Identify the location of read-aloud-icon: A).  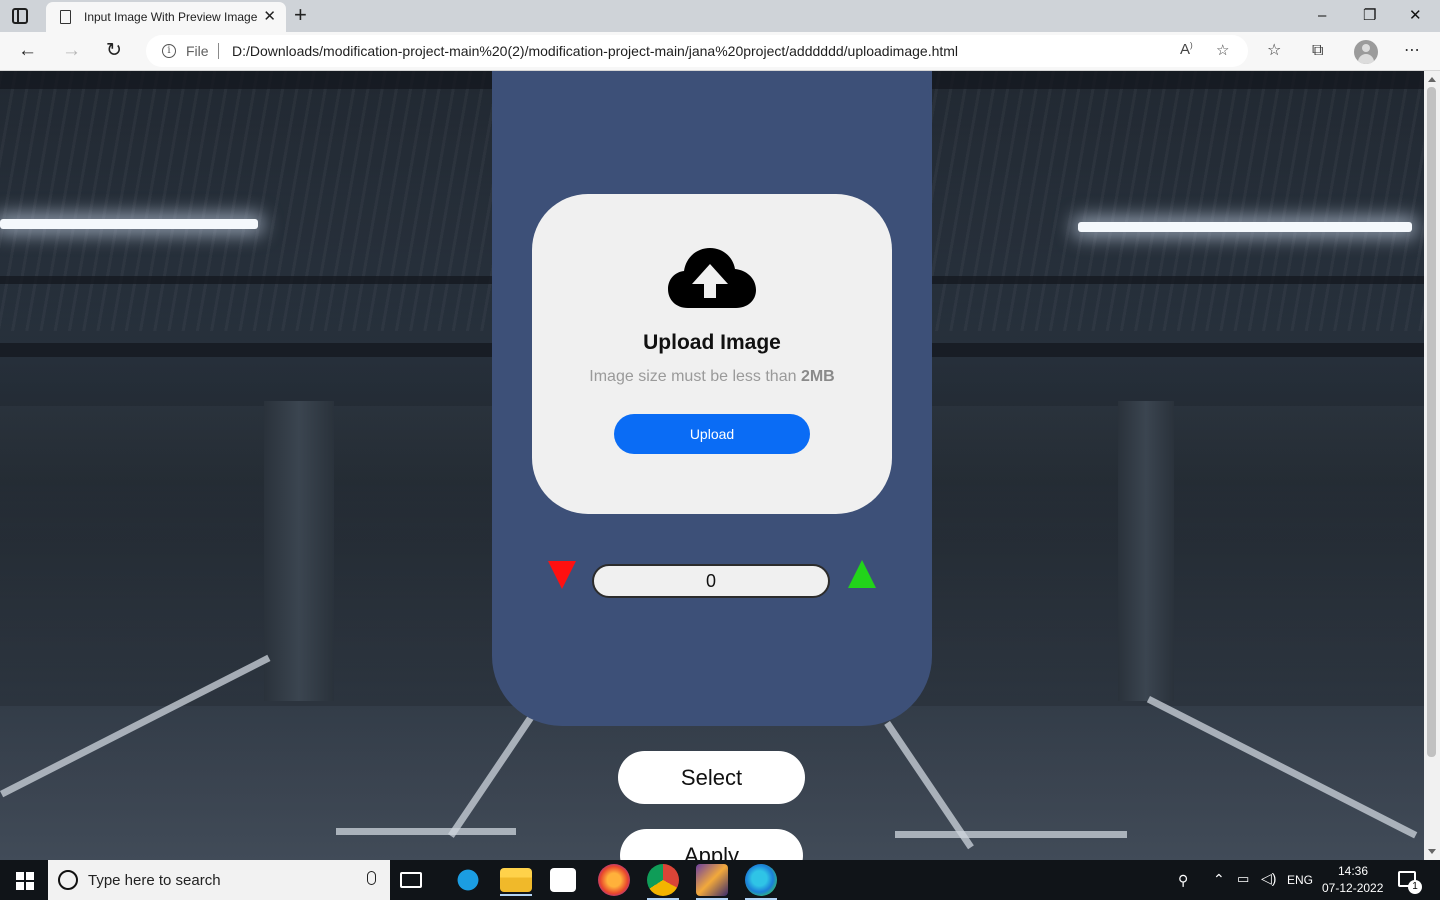
(1186, 49).